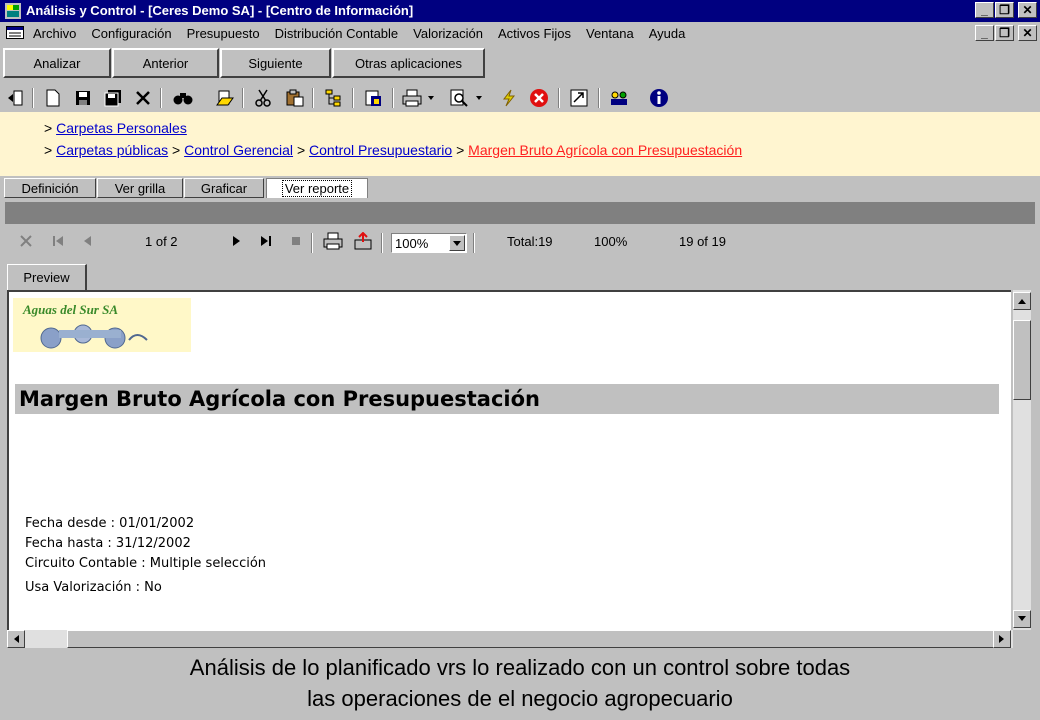 This screenshot has width=1040, height=720. Describe the element at coordinates (1022, 619) in the screenshot. I see `scroll-down-icon` at that location.